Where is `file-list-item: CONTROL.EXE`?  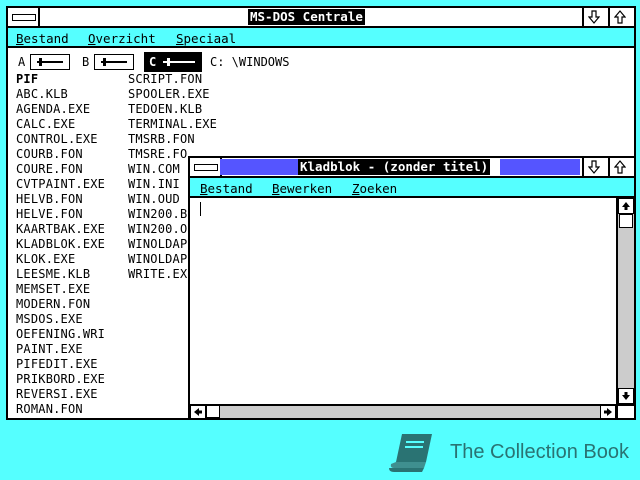 file-list-item: CONTROL.EXE is located at coordinates (57, 139).